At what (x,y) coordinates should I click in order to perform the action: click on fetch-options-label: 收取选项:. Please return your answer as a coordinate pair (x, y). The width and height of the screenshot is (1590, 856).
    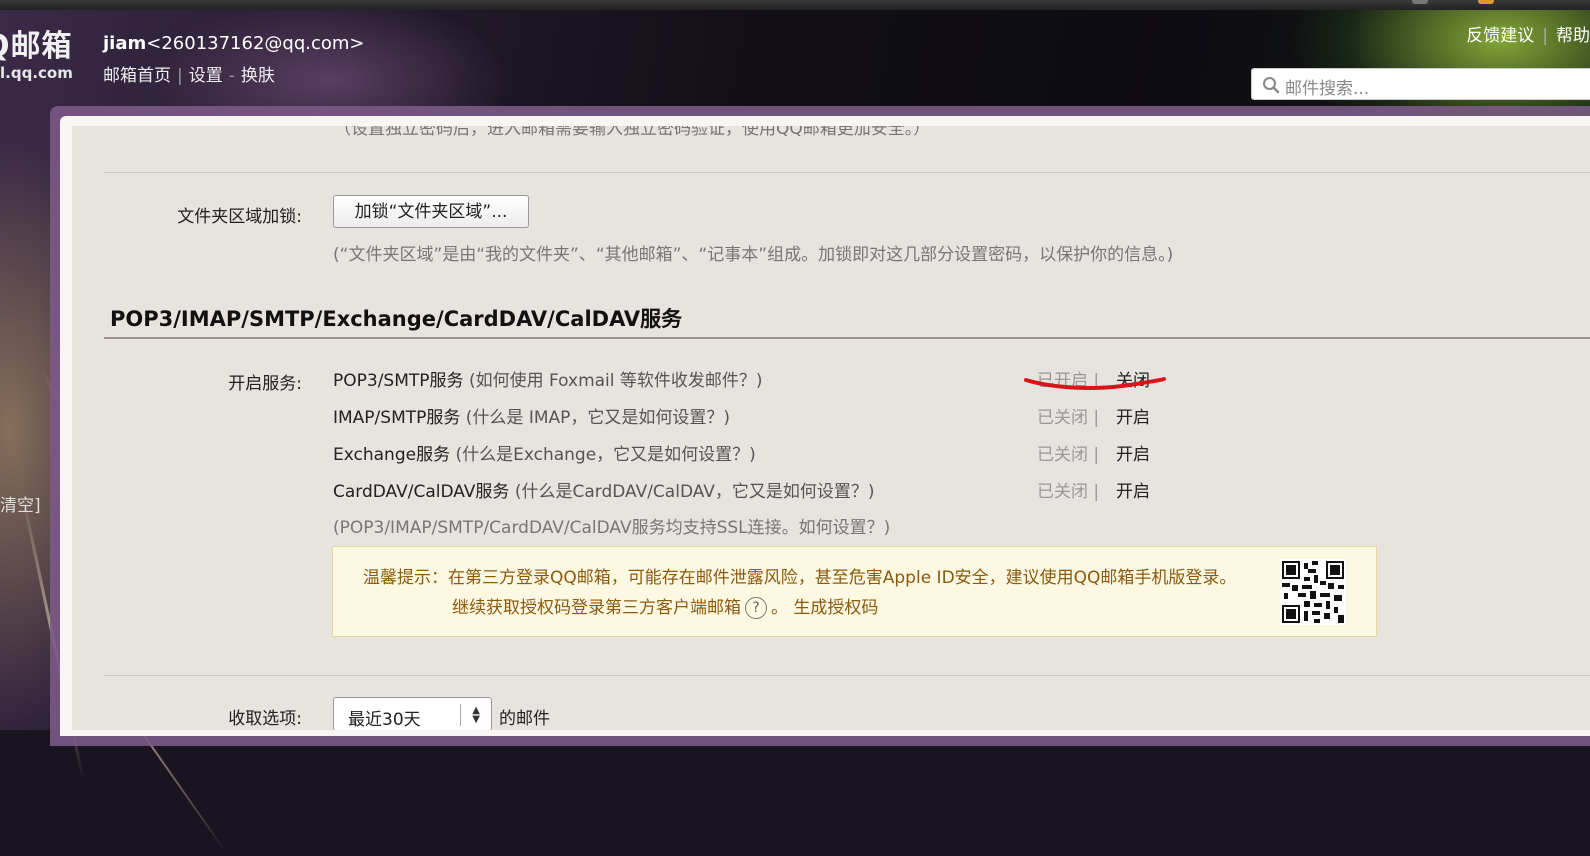
    Looking at the image, I should click on (265, 719).